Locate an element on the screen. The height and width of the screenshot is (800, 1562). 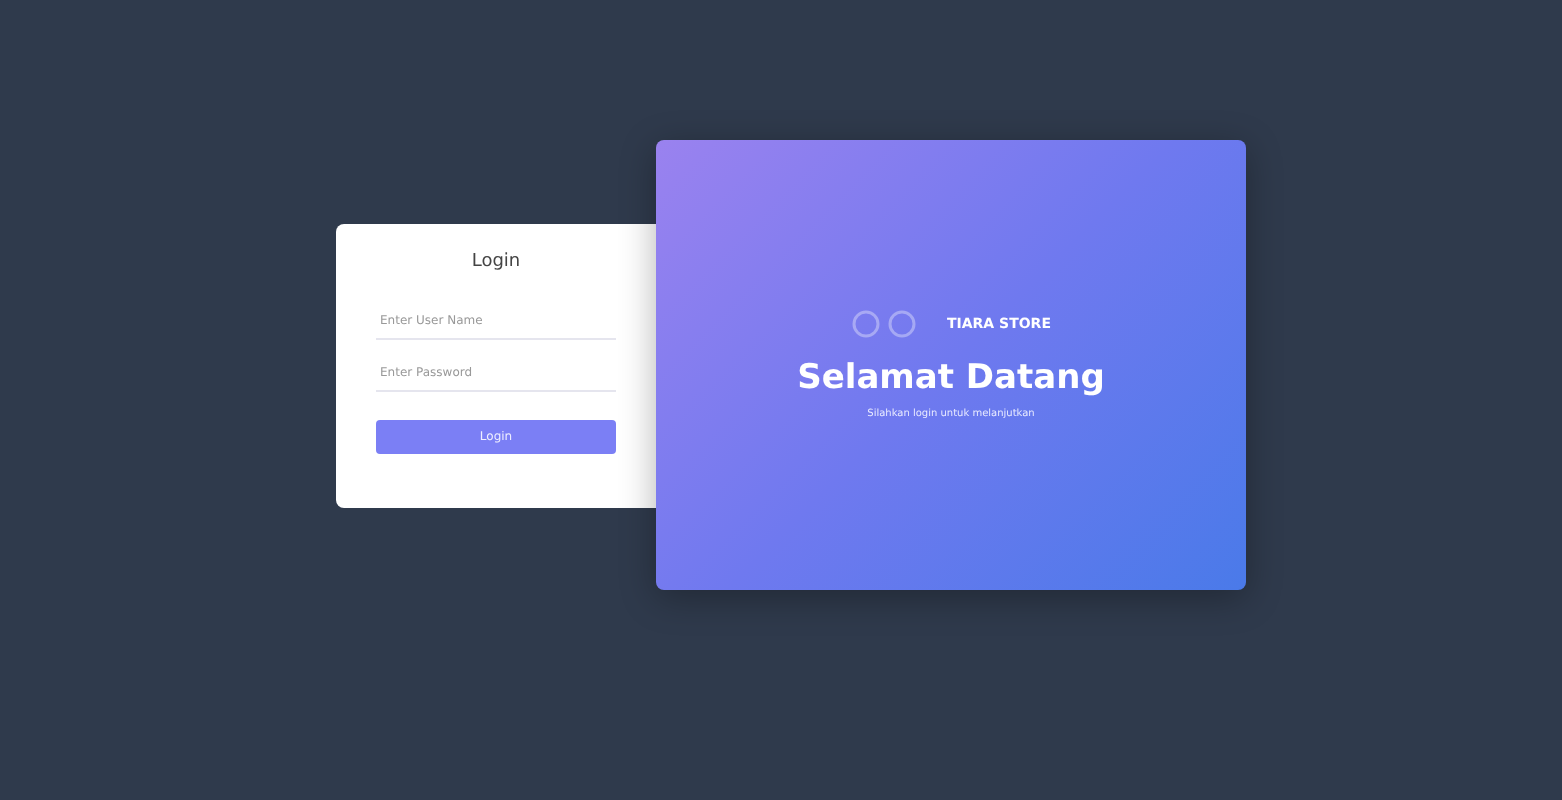
welcome-title: Selamat Datang is located at coordinates (951, 378).